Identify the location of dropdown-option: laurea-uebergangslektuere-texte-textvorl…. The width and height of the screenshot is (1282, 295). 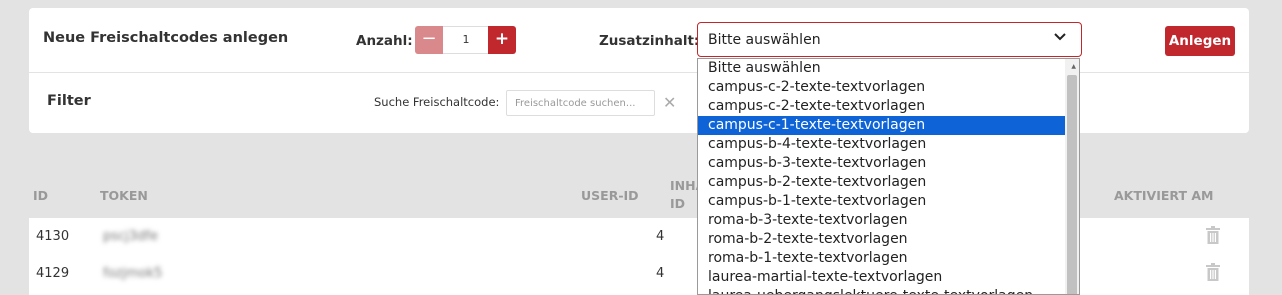
(881, 290).